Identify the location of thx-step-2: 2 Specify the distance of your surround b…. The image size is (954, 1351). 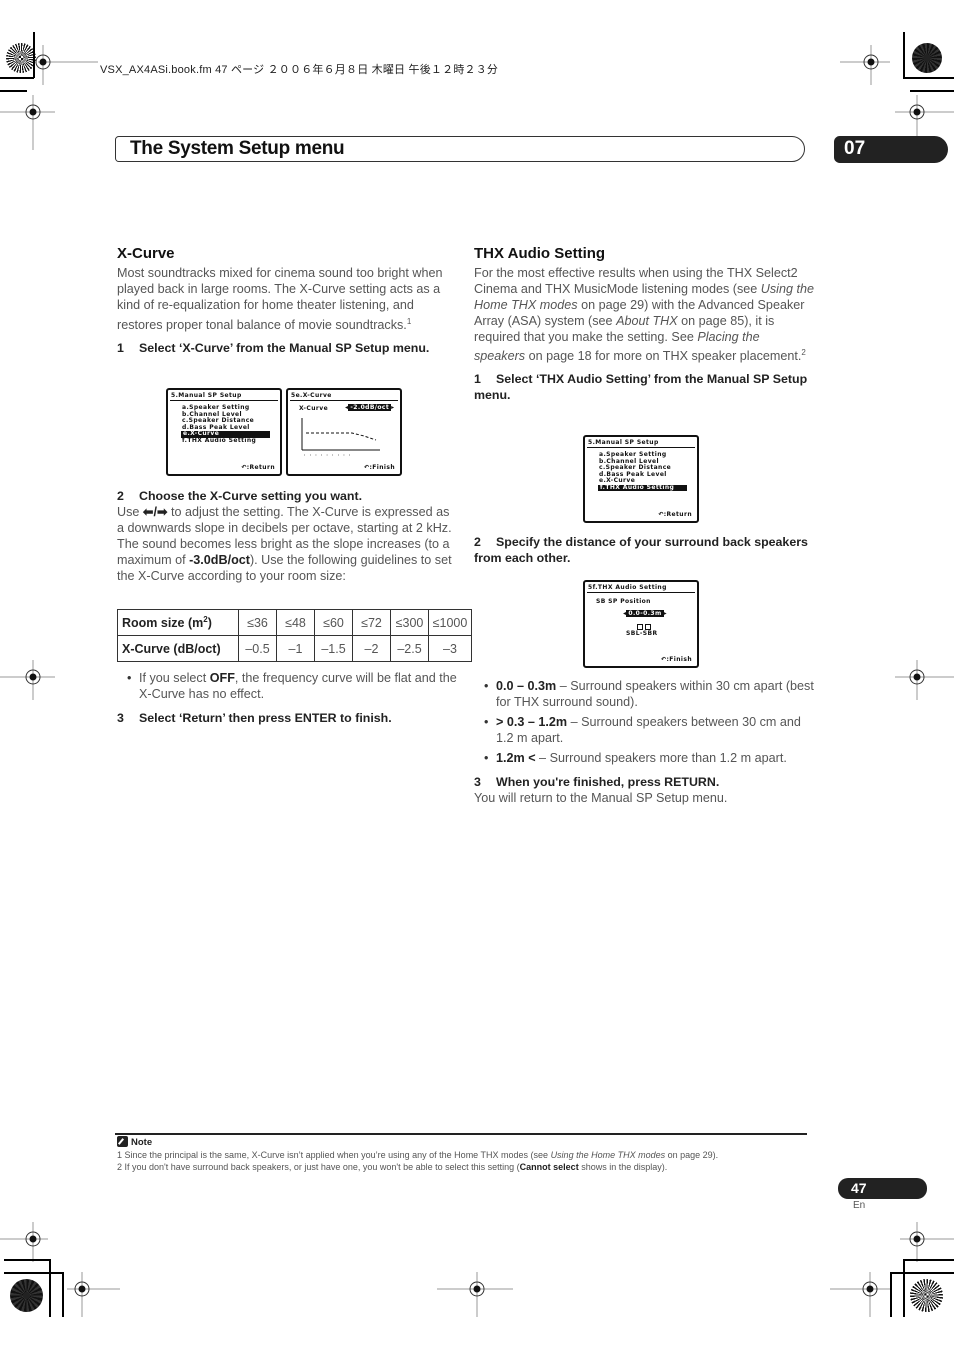
(641, 550).